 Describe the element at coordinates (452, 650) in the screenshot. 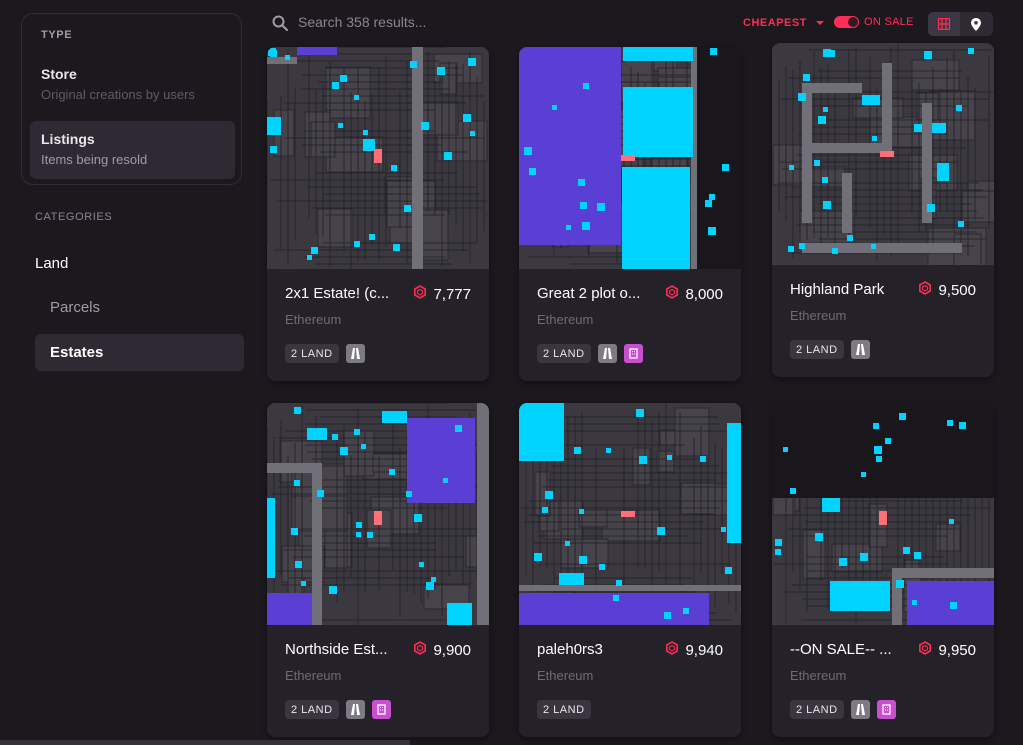

I see `estate-price-value: 9,900` at that location.